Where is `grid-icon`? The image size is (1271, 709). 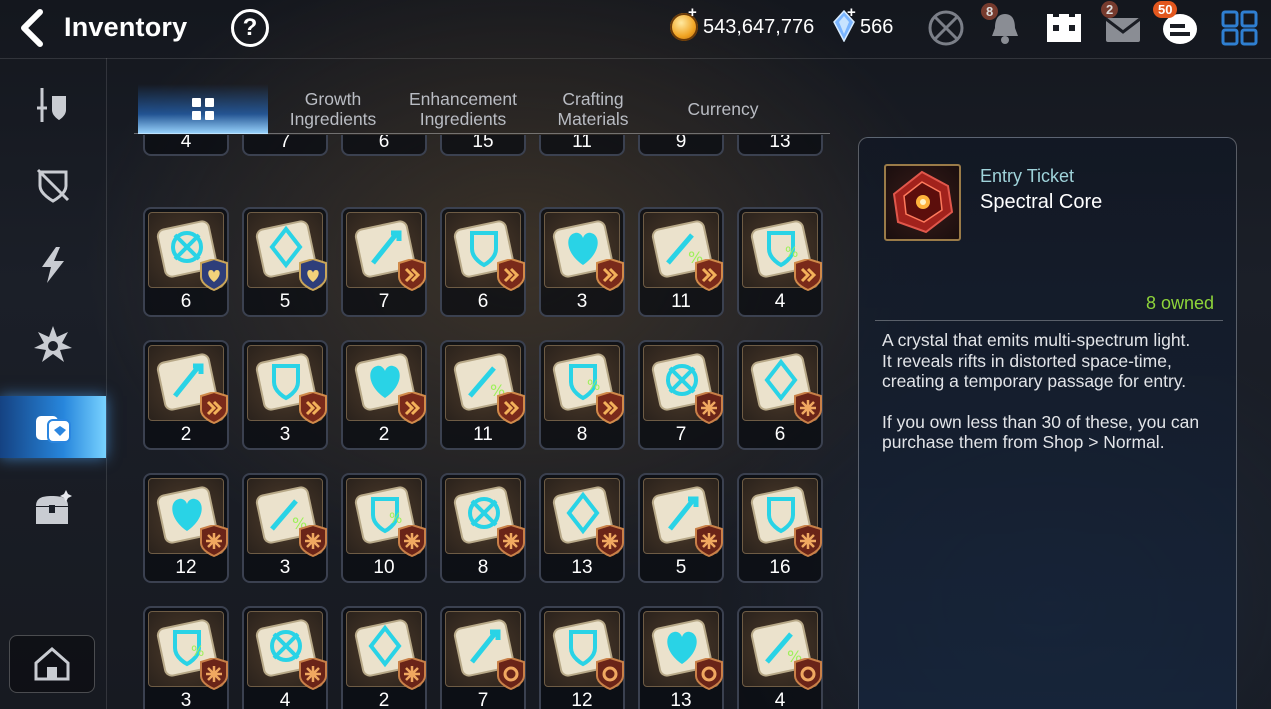 grid-icon is located at coordinates (203, 109).